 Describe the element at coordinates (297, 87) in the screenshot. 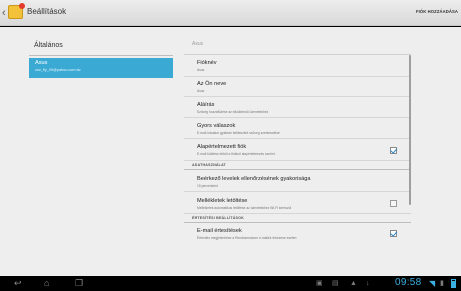

I see `setting-your-name: Az Ön neve Asus` at that location.